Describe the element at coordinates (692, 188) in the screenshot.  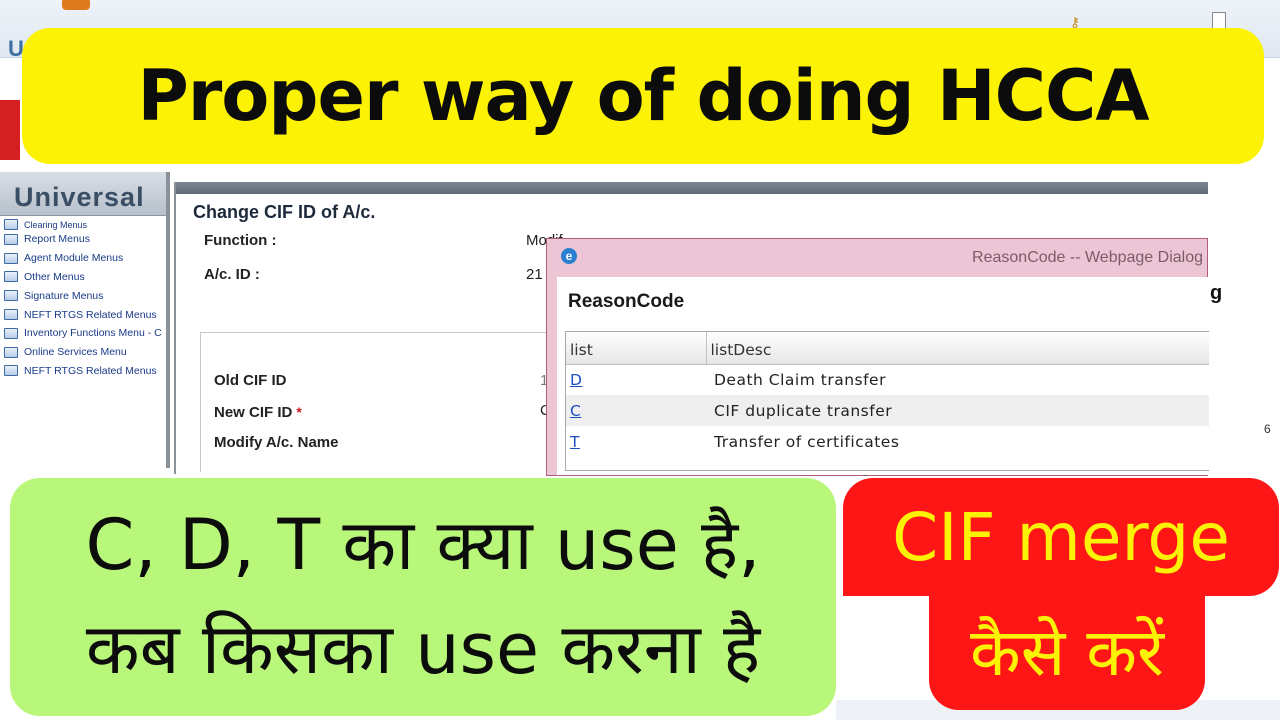
I see `panel-header-bar` at that location.